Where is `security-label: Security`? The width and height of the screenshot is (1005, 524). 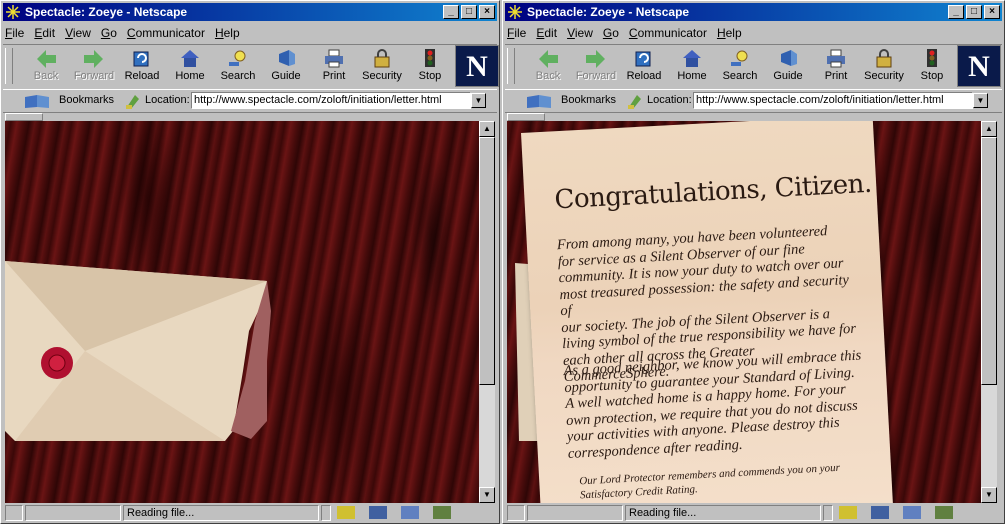
security-label: Security is located at coordinates (382, 76).